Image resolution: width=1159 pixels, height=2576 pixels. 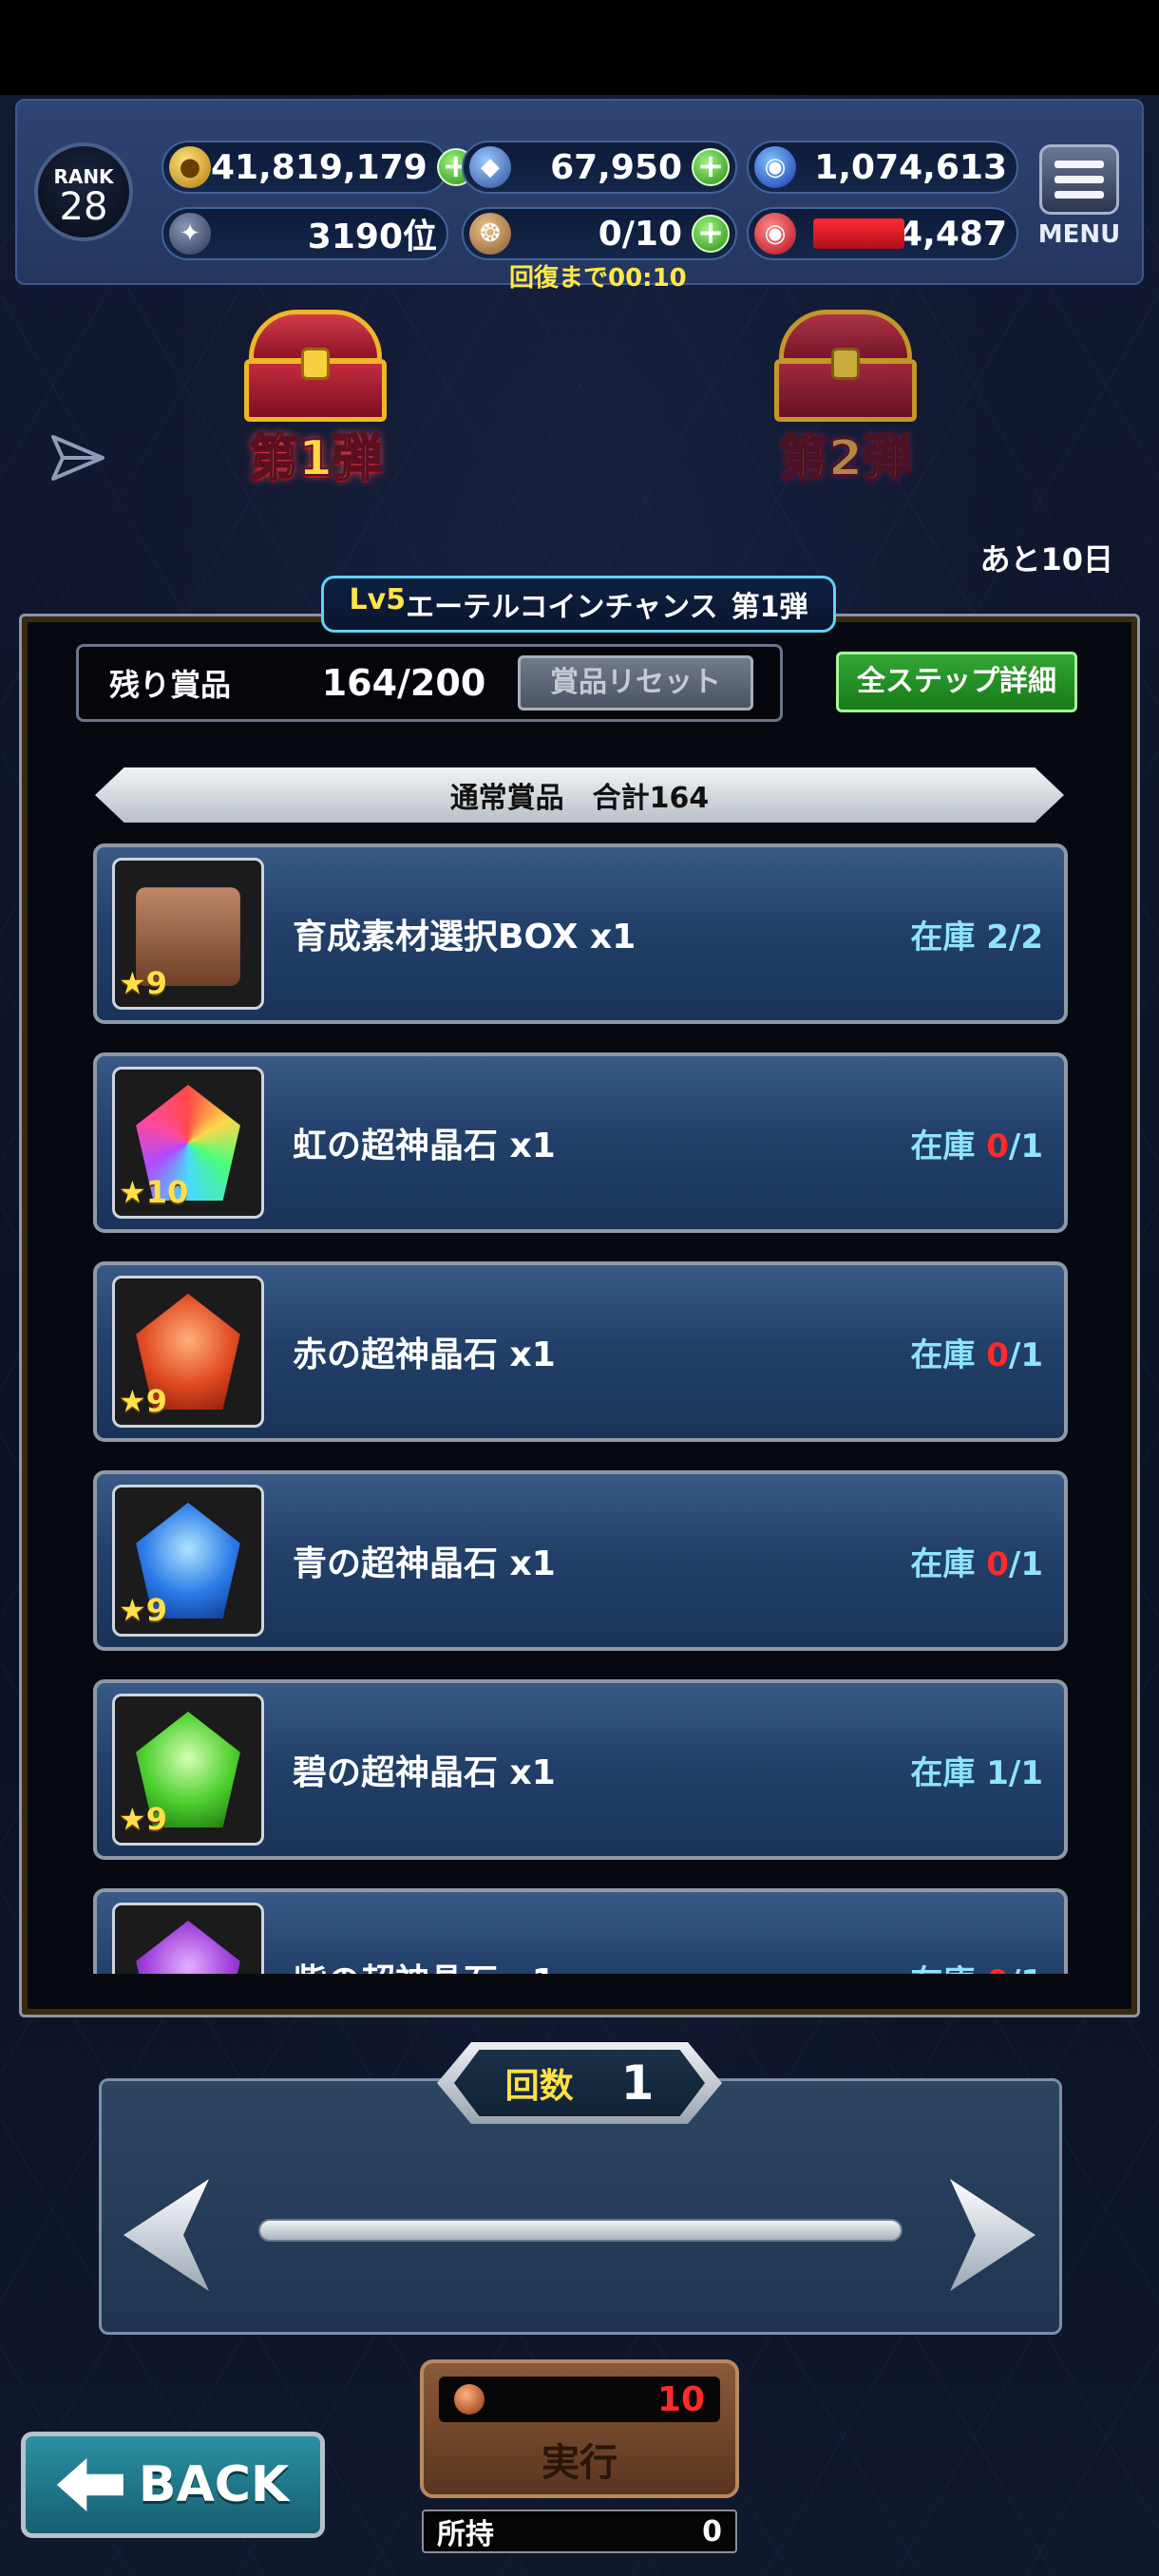 I want to click on ticket-value: 0/10, so click(x=640, y=234).